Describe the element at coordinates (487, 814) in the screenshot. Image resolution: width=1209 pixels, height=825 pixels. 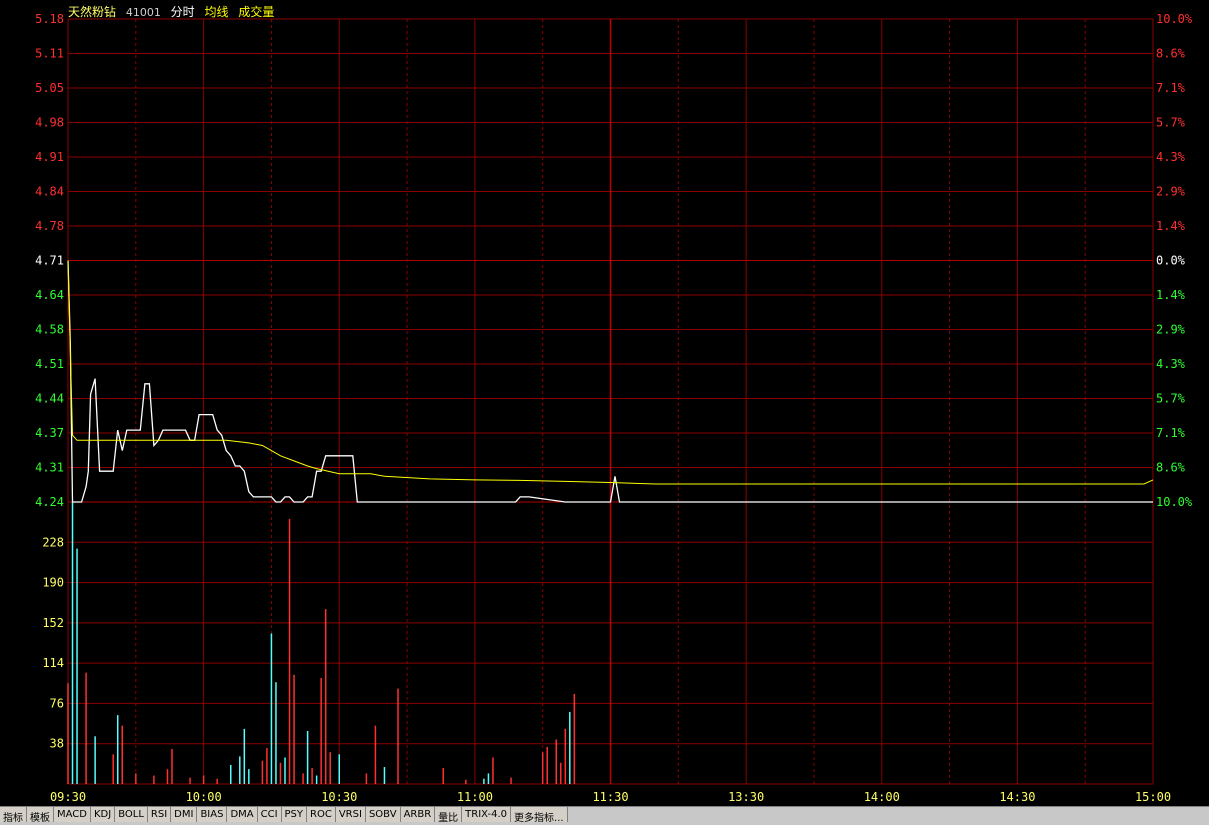
I see `tab-trix: TRIX-4.0` at that location.